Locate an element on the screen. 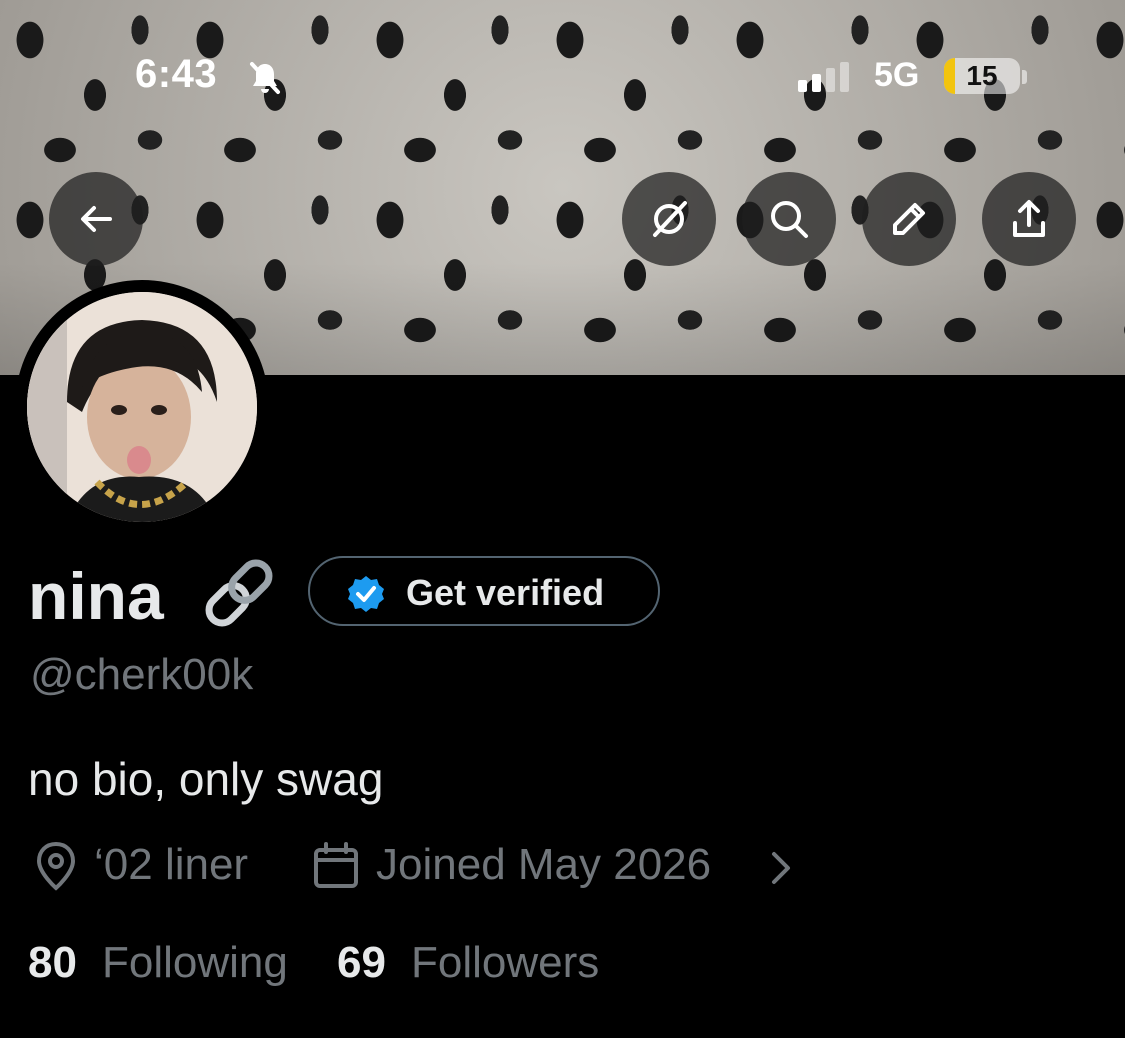 The height and width of the screenshot is (1038, 1125). followers-label: Followers is located at coordinates (505, 963).